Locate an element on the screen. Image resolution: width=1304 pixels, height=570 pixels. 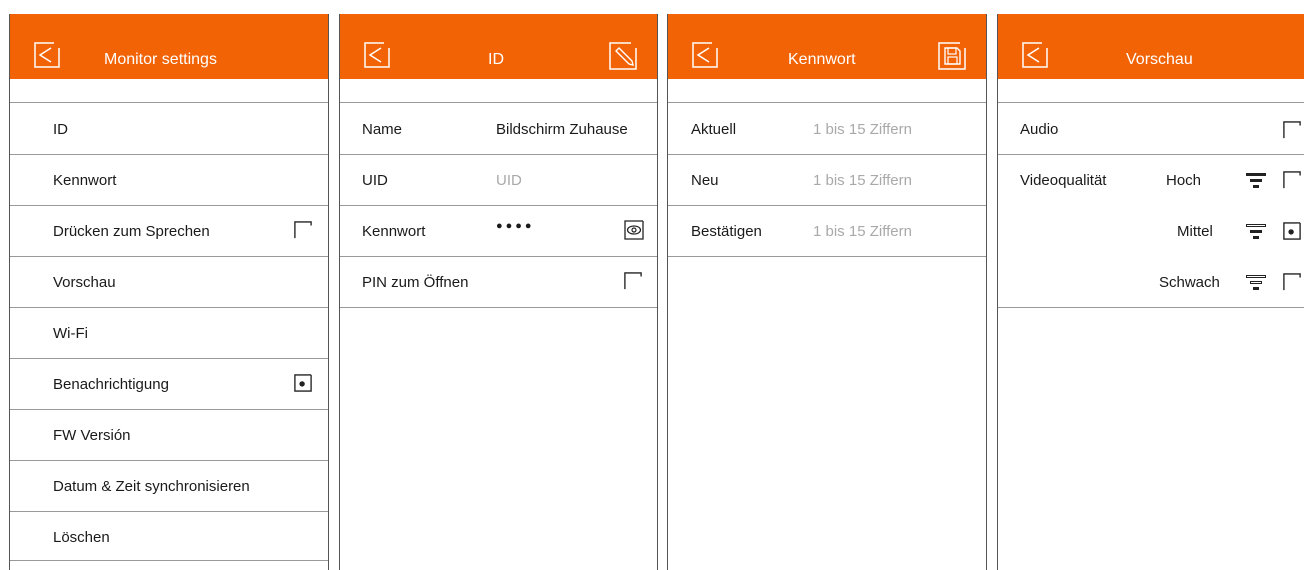
quality-low-icon is located at coordinates (1256, 282).